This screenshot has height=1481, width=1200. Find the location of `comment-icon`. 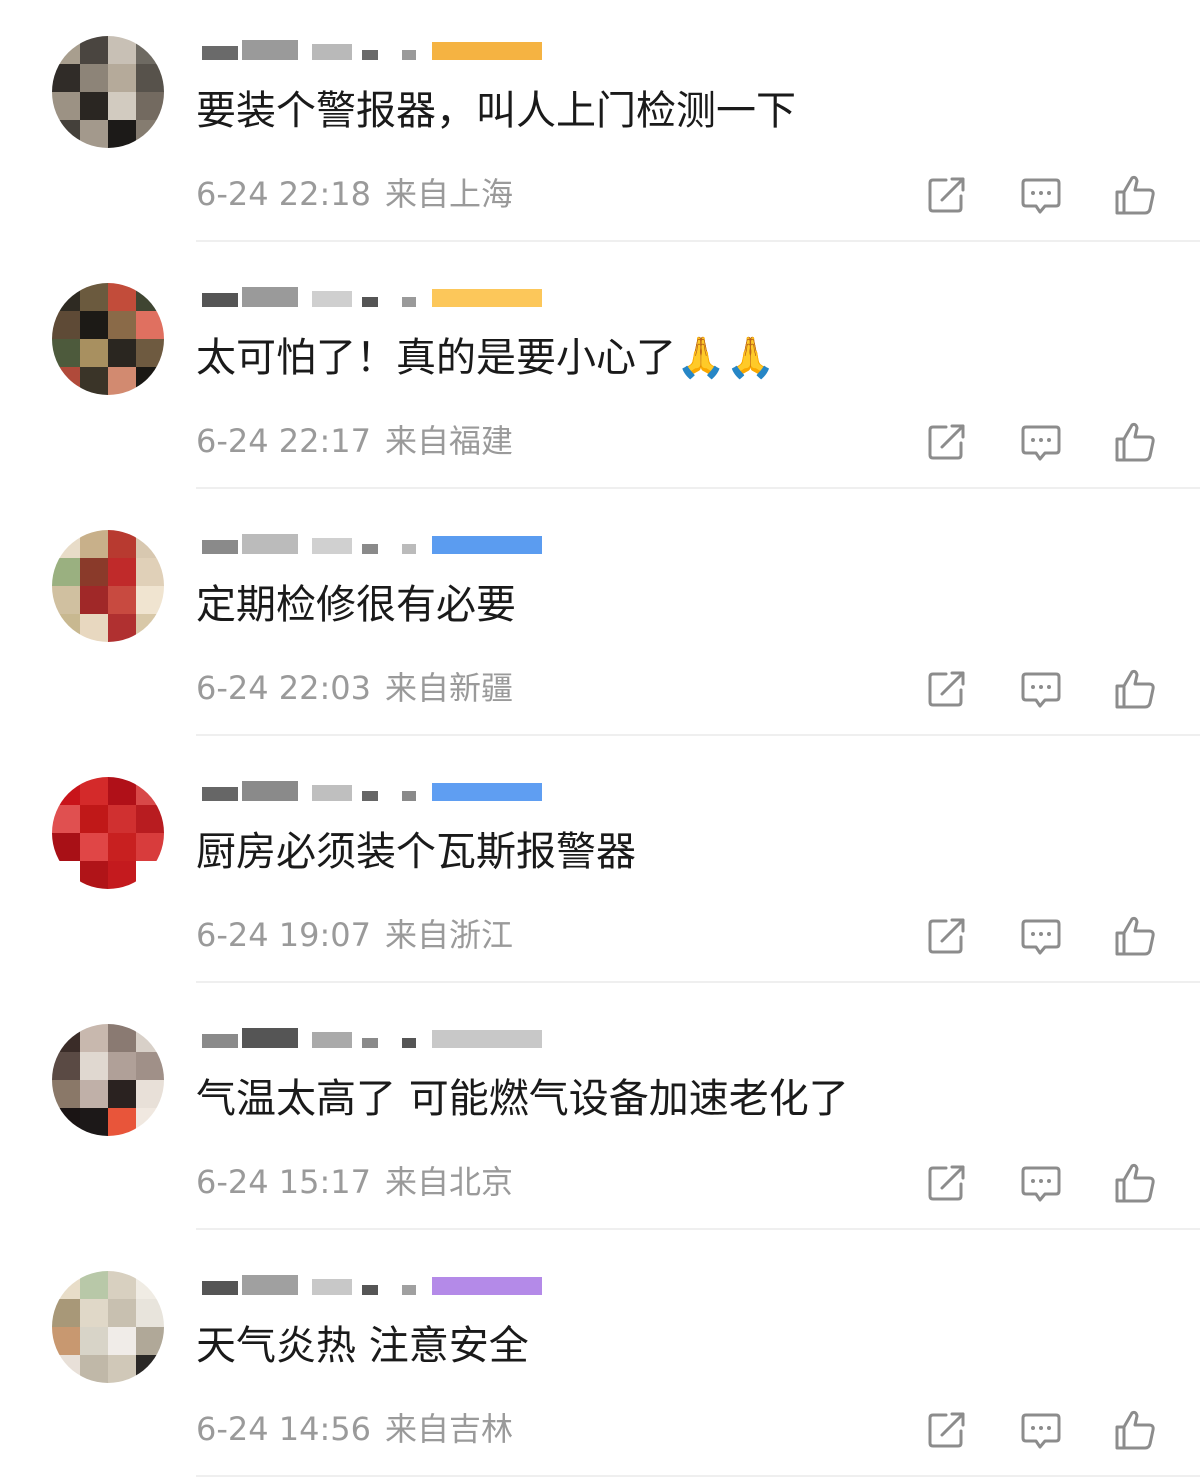

comment-icon is located at coordinates (1041, 1431).